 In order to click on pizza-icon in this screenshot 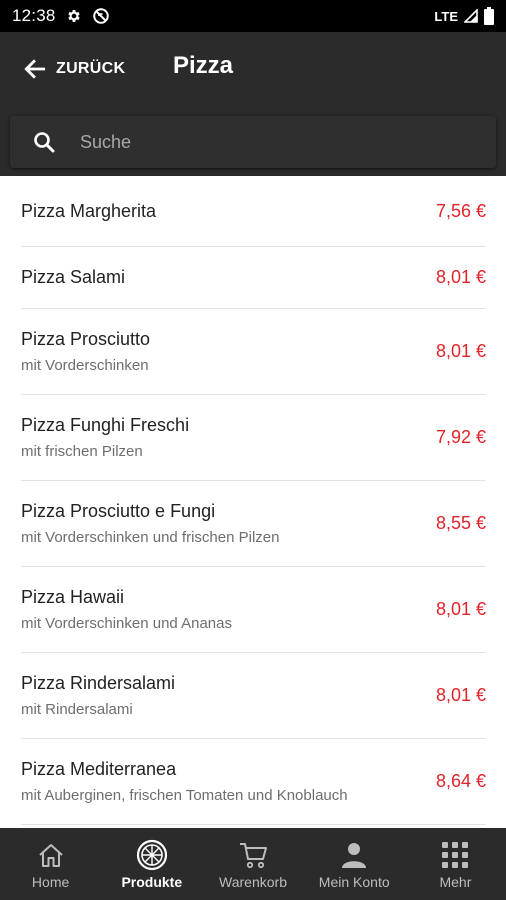, I will do `click(152, 855)`.